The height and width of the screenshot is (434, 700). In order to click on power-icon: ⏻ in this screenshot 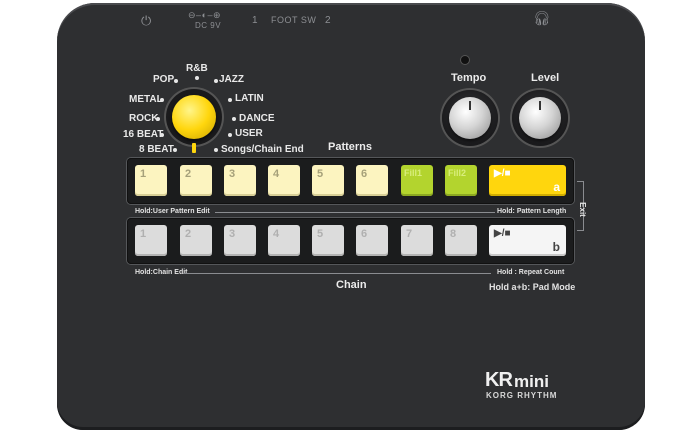, I will do `click(146, 21)`.